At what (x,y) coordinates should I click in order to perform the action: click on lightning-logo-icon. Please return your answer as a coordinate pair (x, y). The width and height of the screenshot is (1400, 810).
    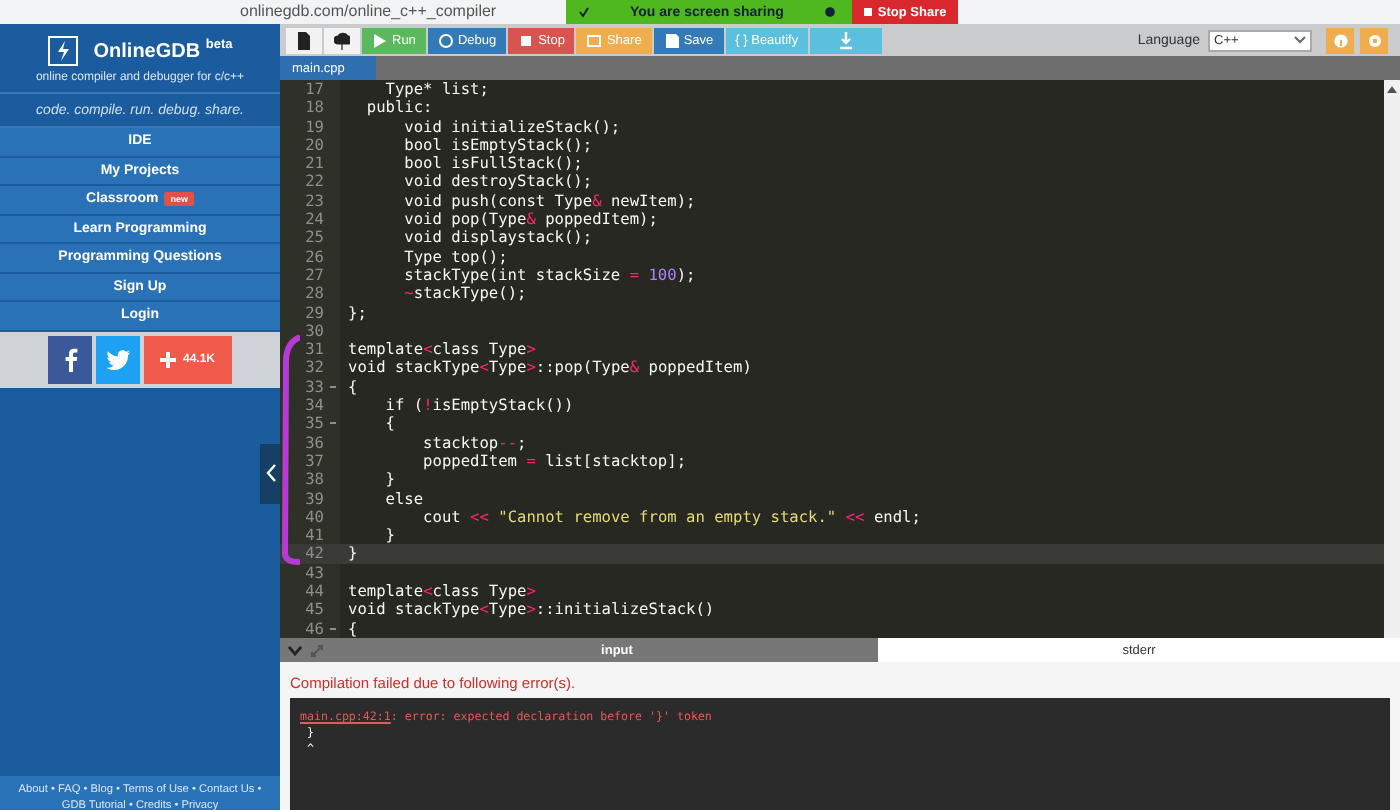
    Looking at the image, I should click on (62, 51).